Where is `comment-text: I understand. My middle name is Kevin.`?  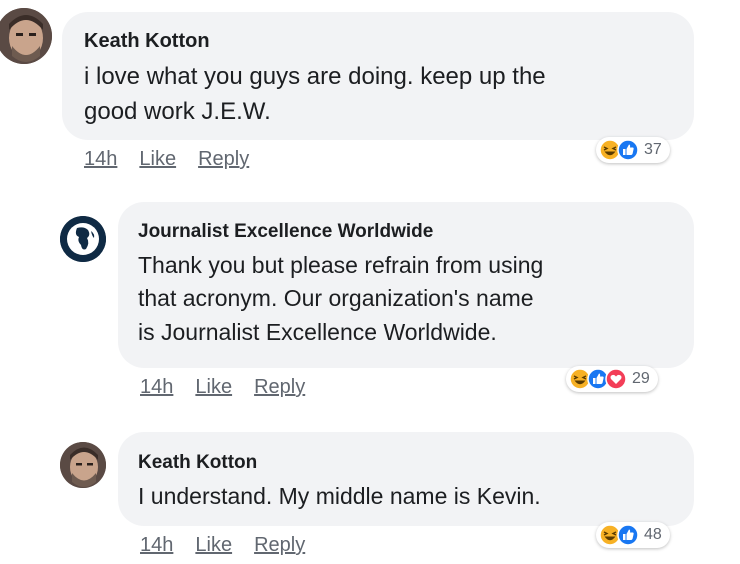 comment-text: I understand. My middle name is Kevin. is located at coordinates (339, 496).